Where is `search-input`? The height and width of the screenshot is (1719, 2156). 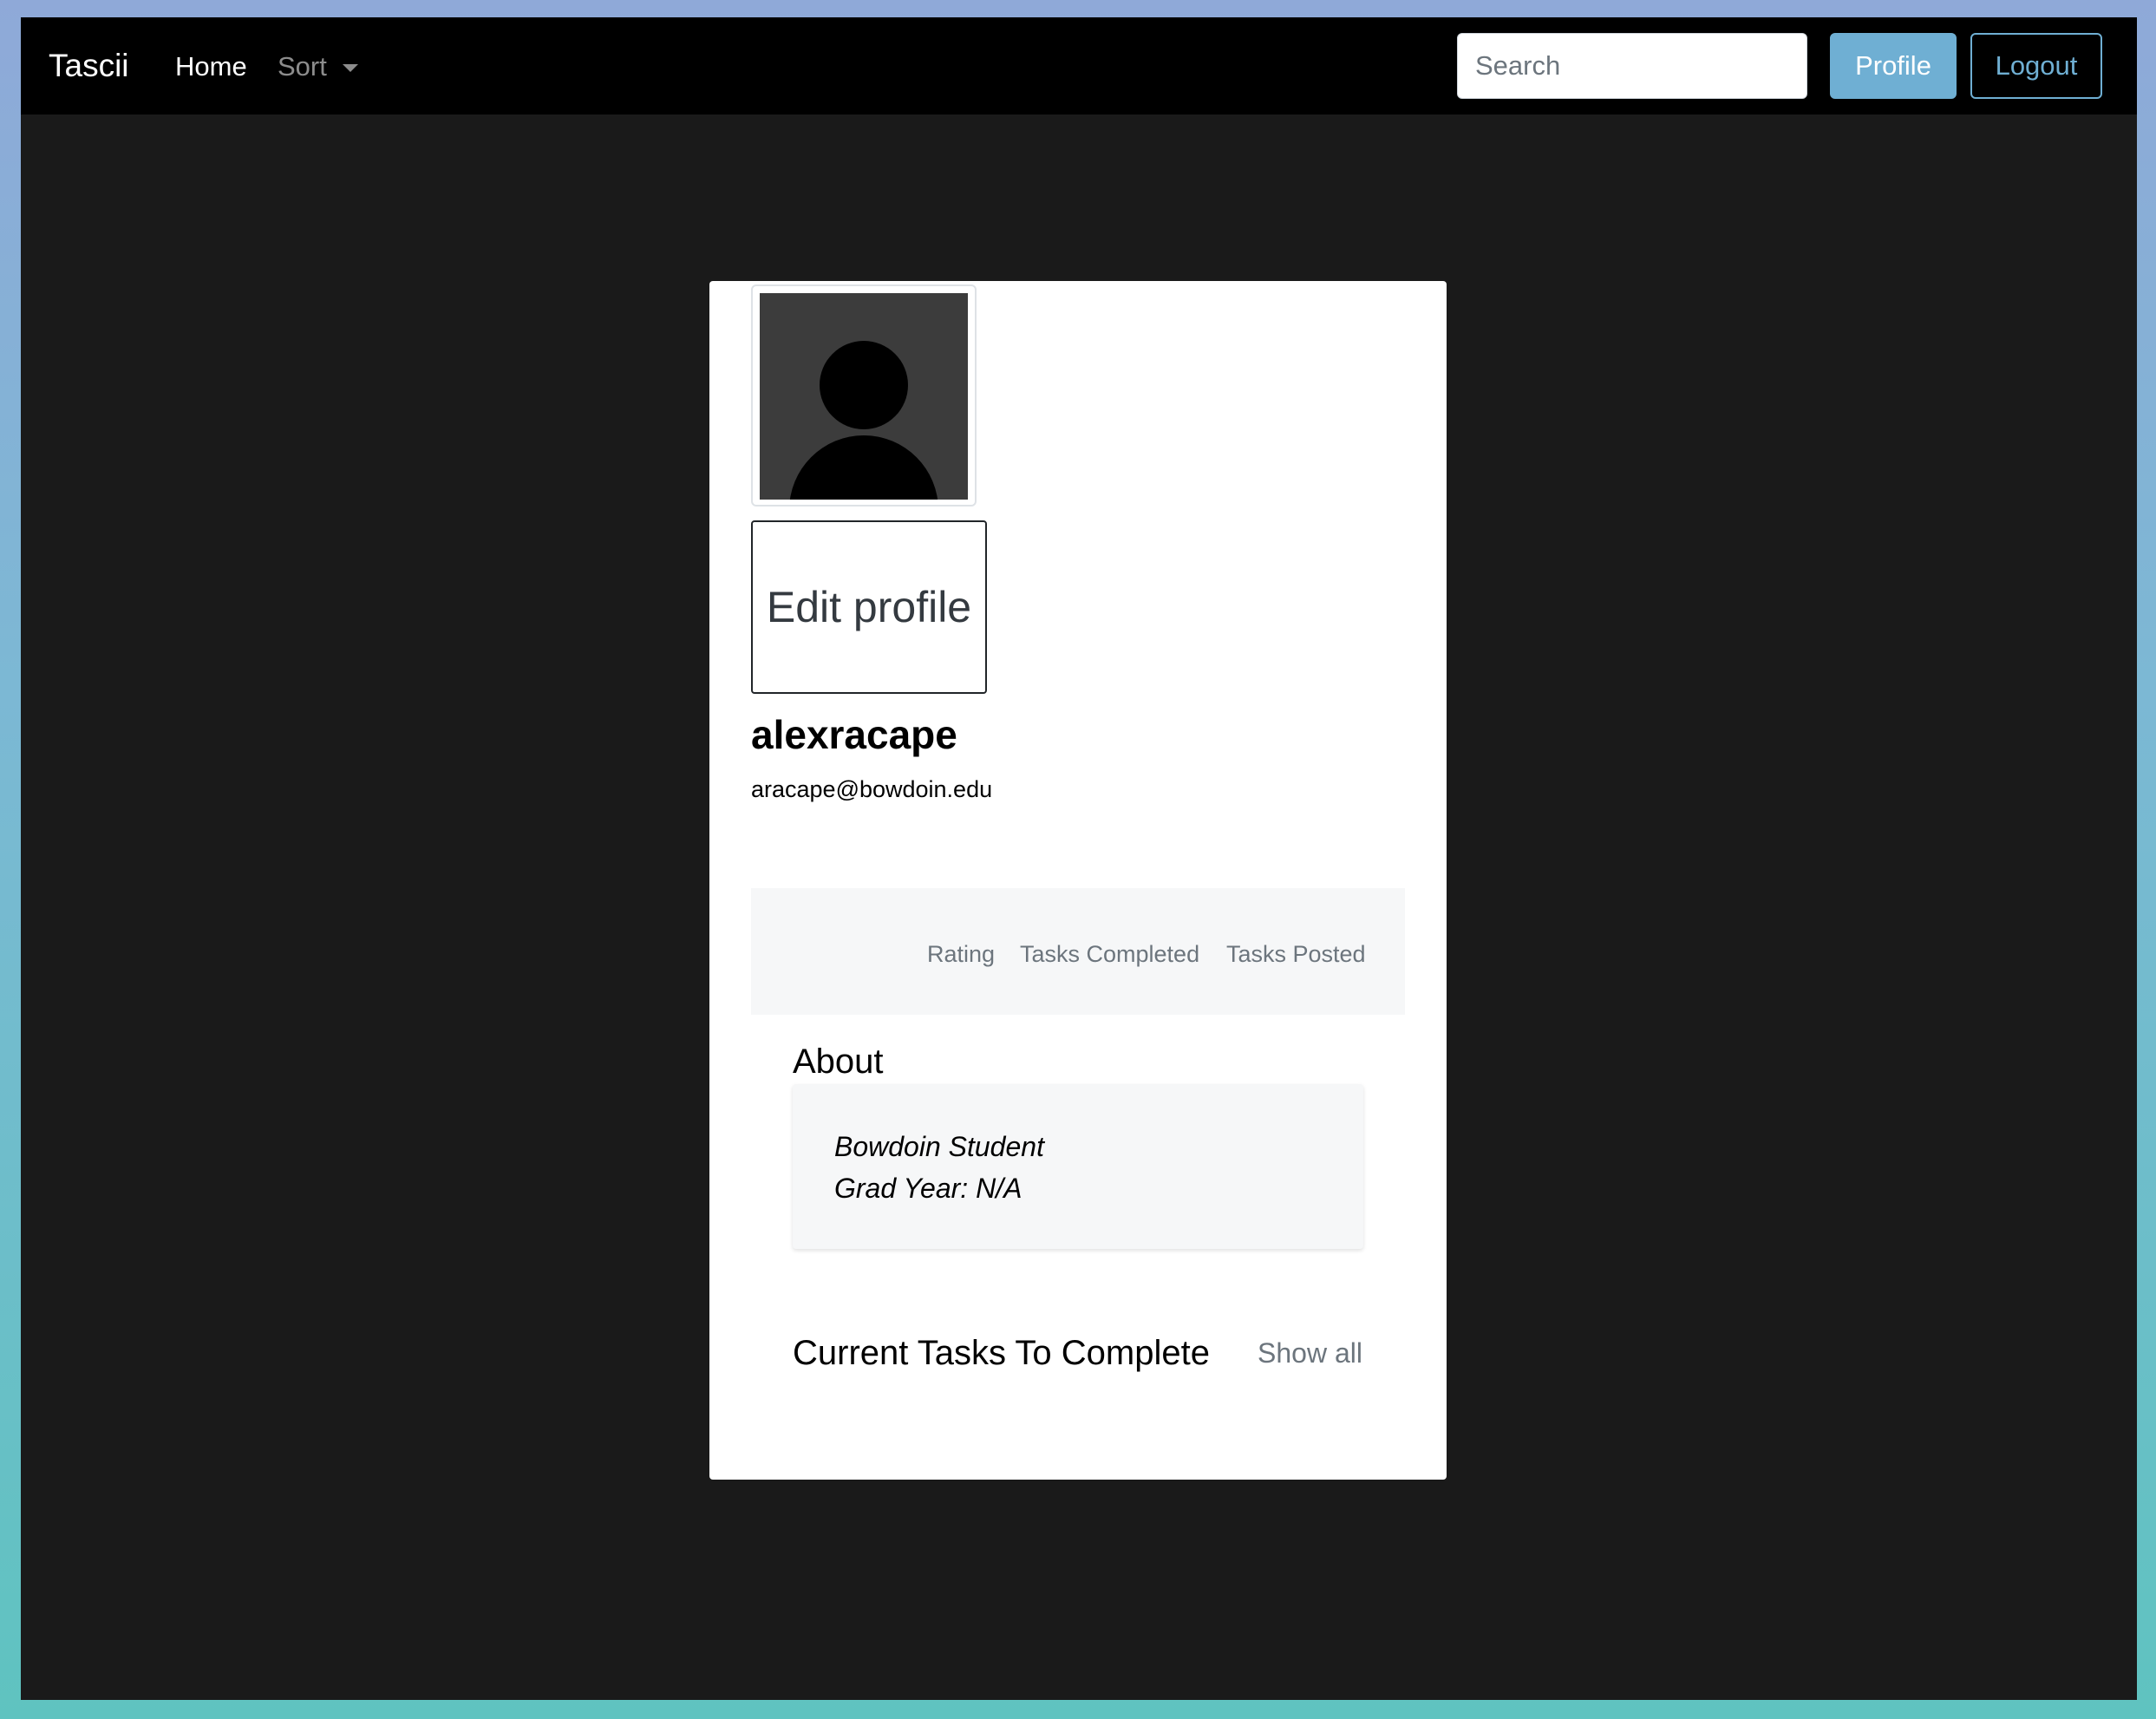 search-input is located at coordinates (1632, 66).